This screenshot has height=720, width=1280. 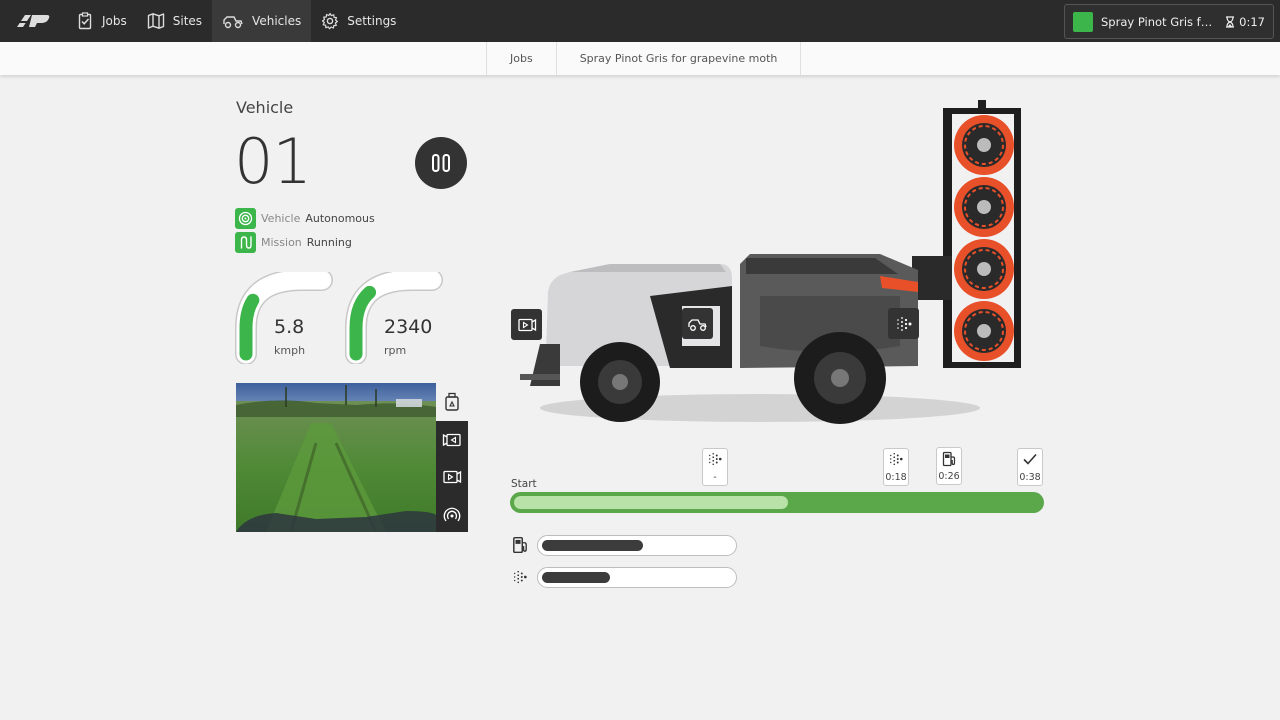 What do you see at coordinates (651, 502) in the screenshot?
I see `job-progress-fill` at bounding box center [651, 502].